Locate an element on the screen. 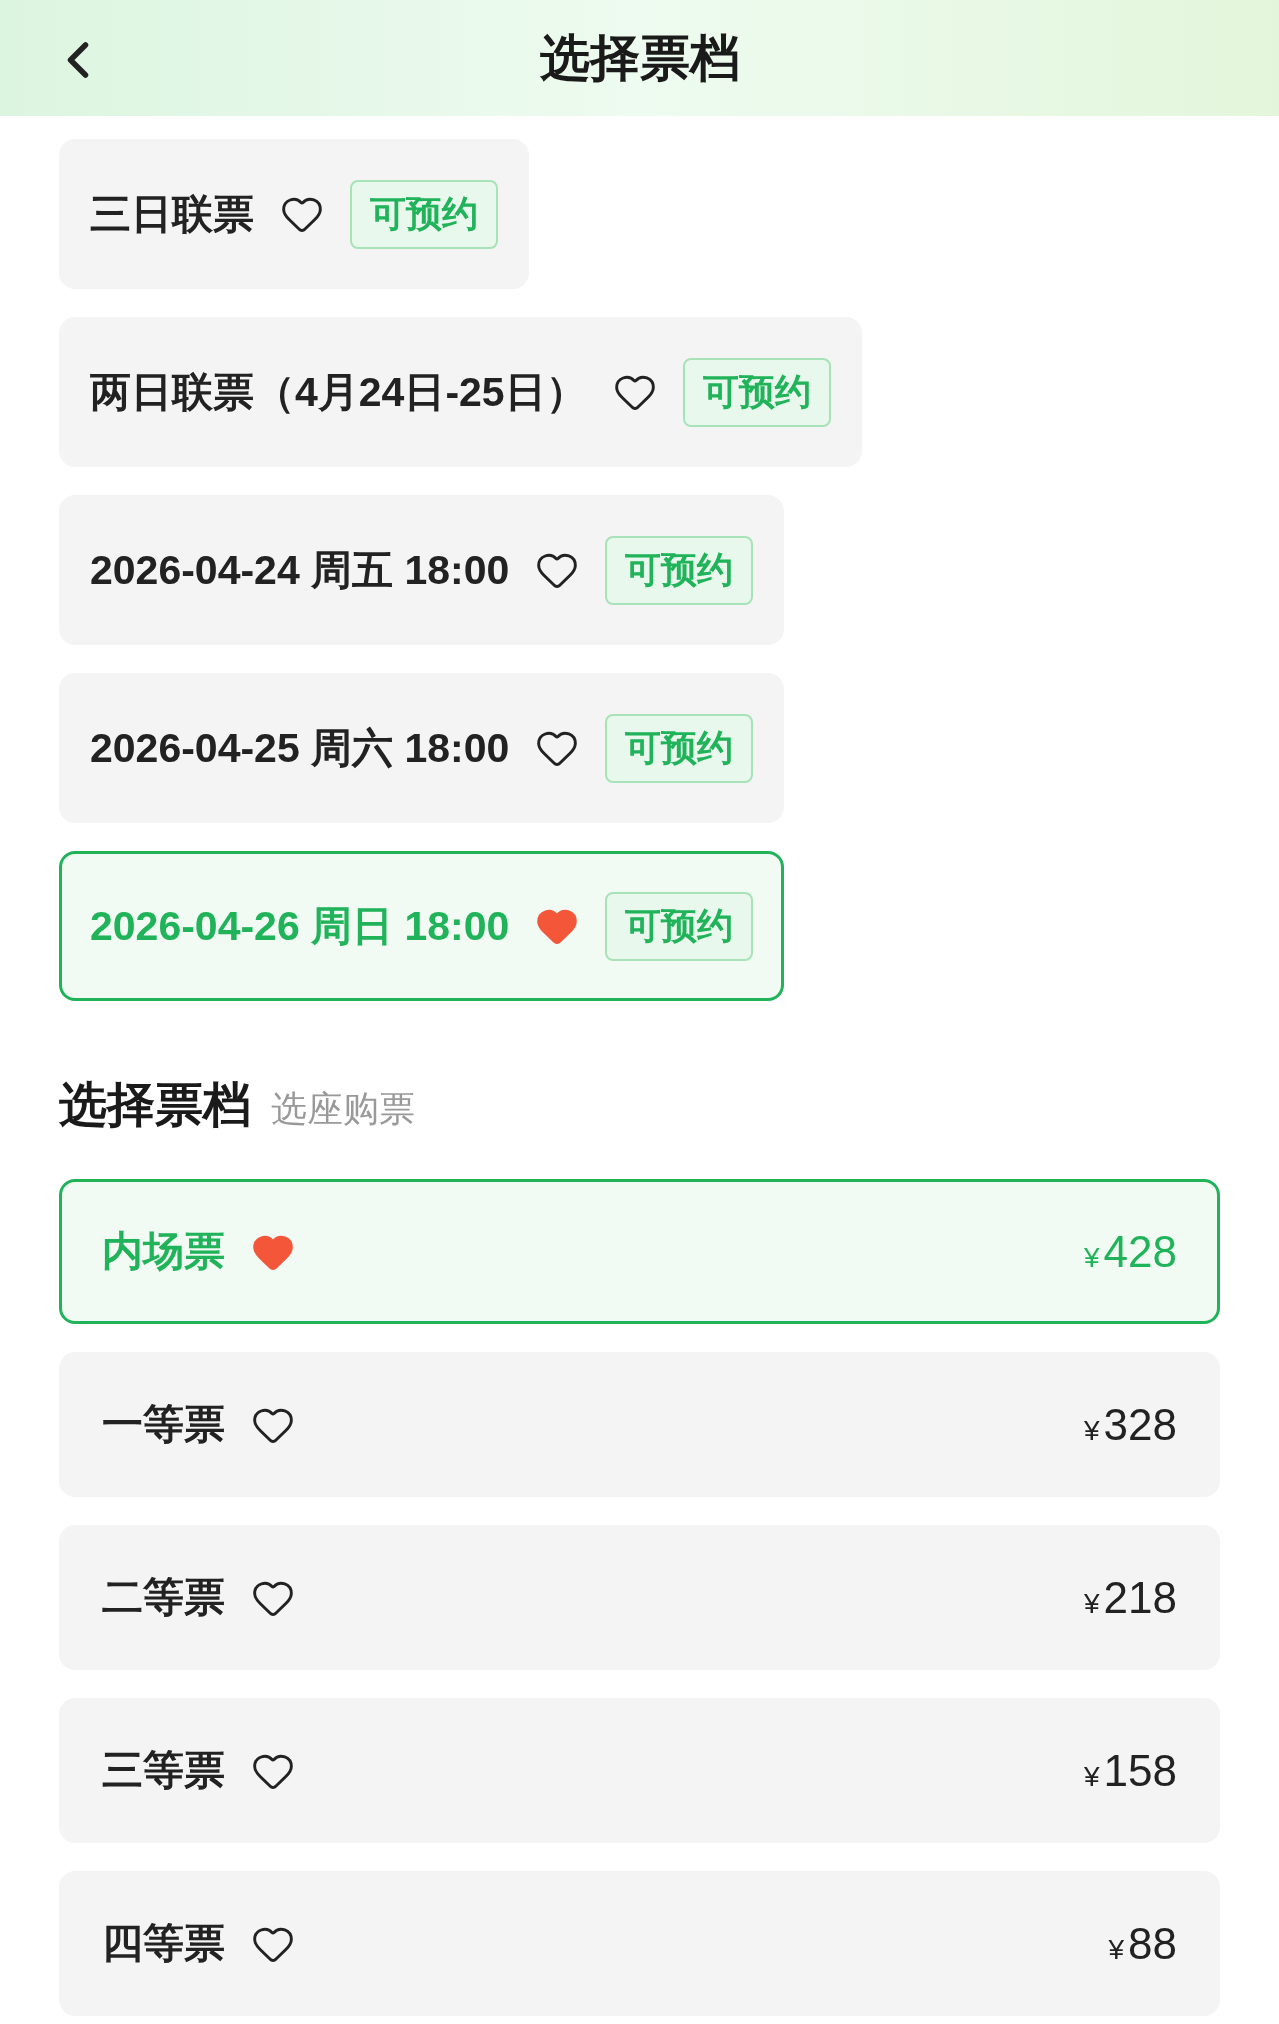 This screenshot has width=1279, height=2024. tier-price: 328 is located at coordinates (1140, 1424).